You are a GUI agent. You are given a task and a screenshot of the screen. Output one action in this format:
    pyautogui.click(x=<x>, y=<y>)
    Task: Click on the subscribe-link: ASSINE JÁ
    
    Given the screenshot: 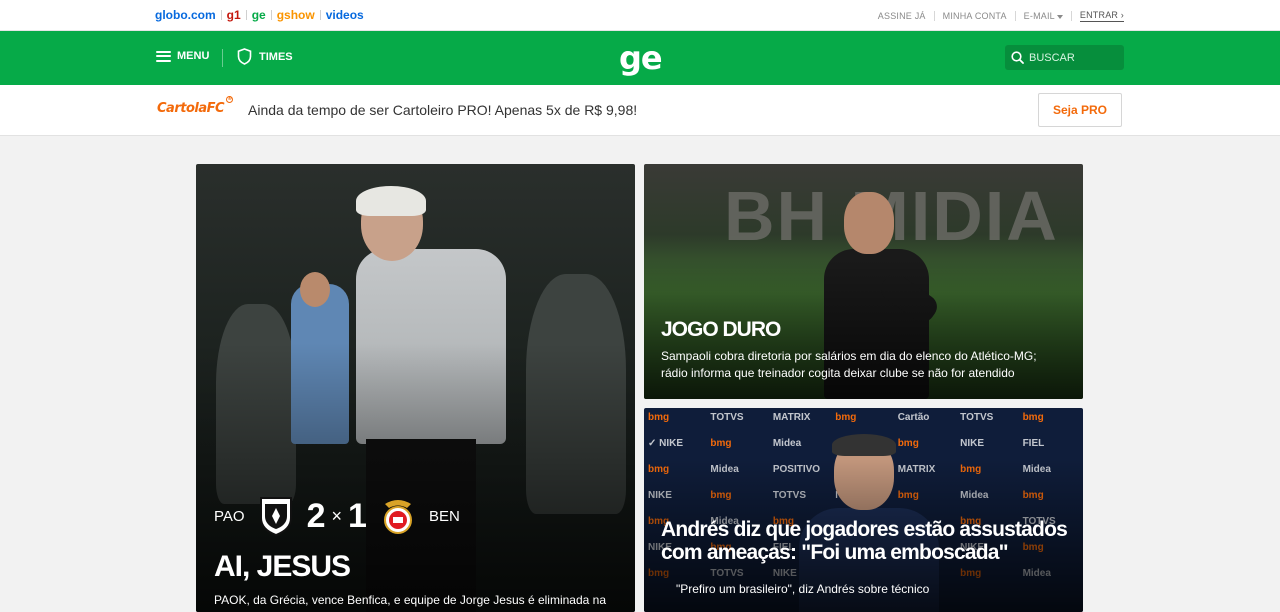 What is the action you would take?
    pyautogui.click(x=902, y=16)
    